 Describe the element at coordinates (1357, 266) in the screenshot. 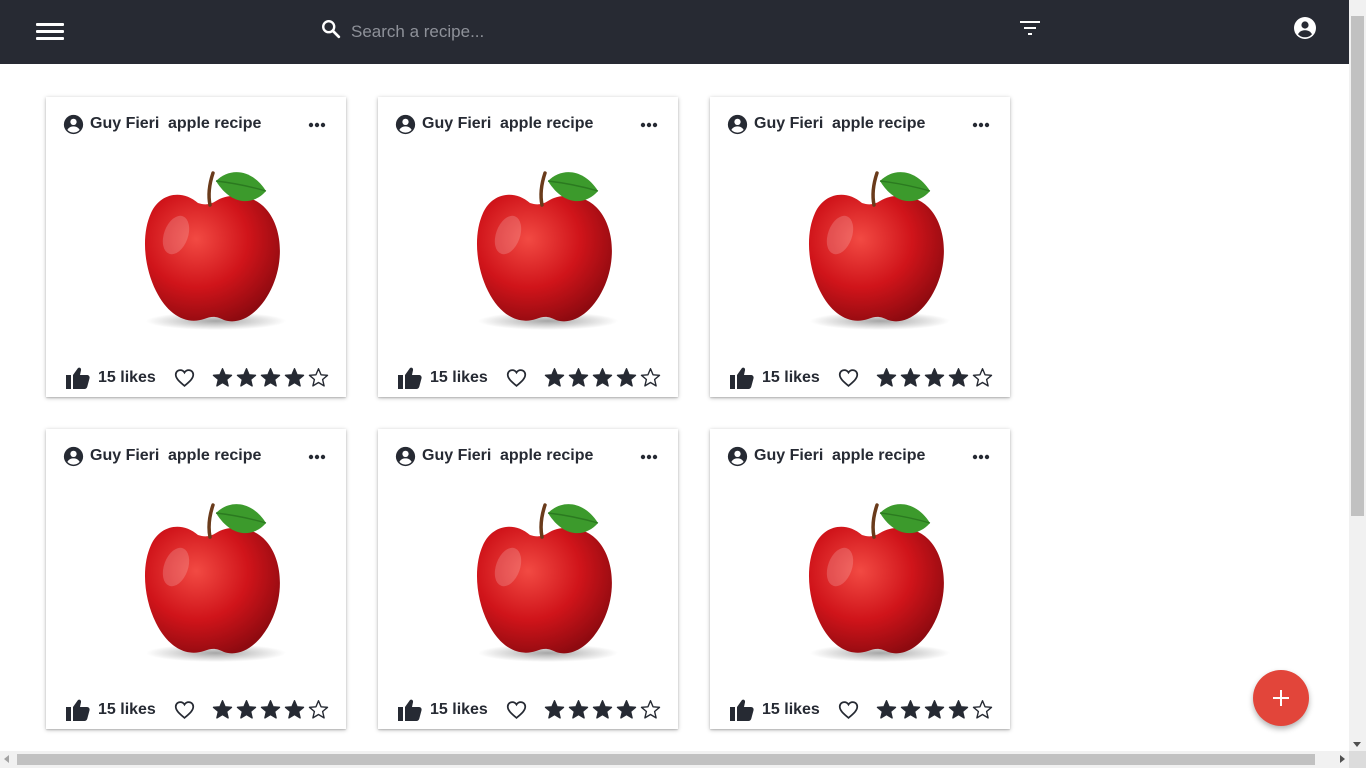

I see `vertical-scroll-thumb` at that location.